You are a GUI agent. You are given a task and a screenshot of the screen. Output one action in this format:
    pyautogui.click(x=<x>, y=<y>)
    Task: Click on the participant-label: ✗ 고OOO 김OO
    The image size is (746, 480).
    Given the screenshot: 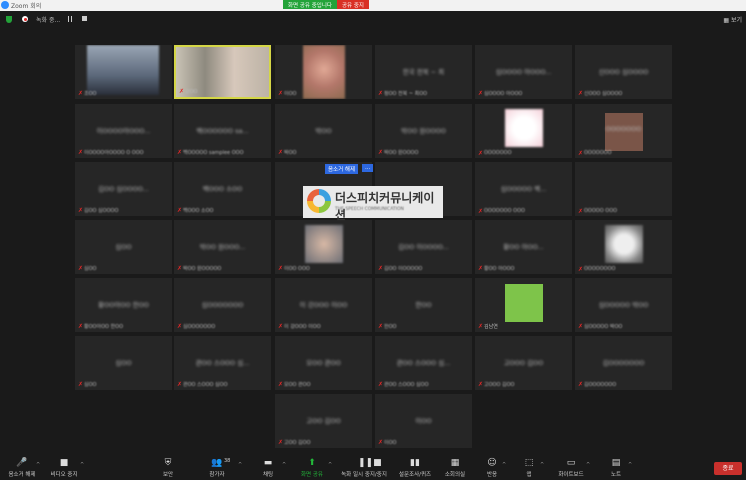 What is the action you would take?
    pyautogui.click(x=496, y=385)
    